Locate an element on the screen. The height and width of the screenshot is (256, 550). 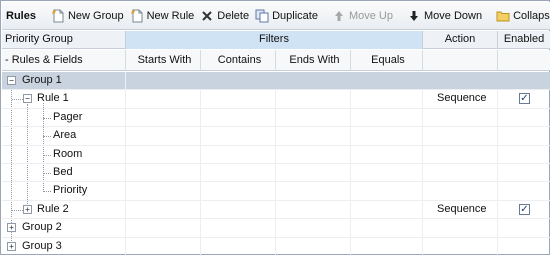
move-up-button: Move Up is located at coordinates (362, 16).